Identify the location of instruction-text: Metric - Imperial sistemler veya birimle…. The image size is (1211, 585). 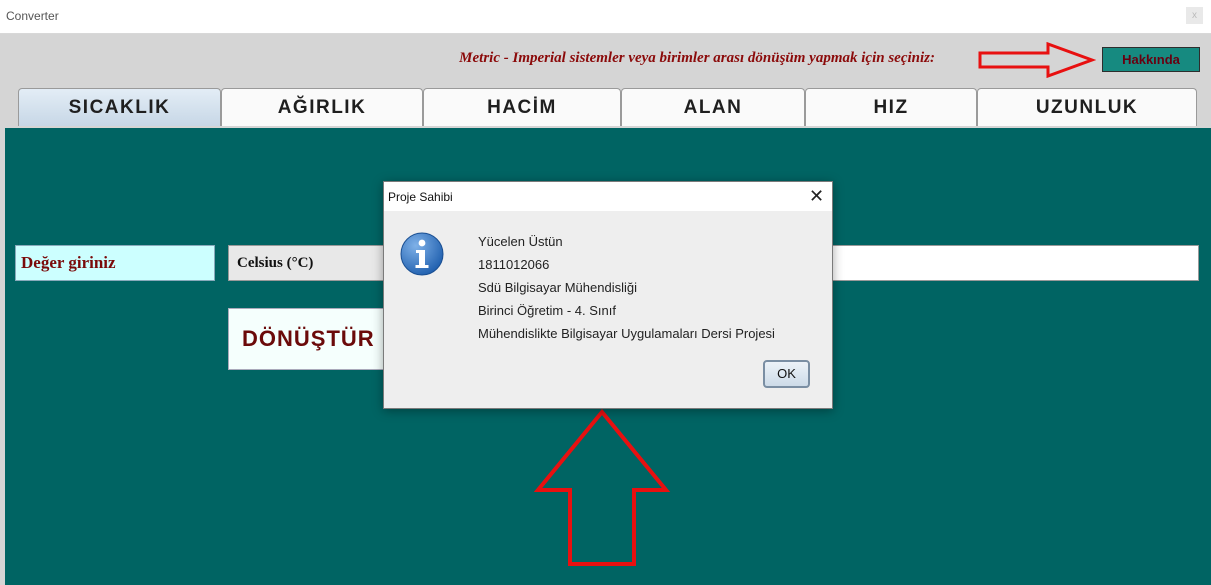
(697, 58).